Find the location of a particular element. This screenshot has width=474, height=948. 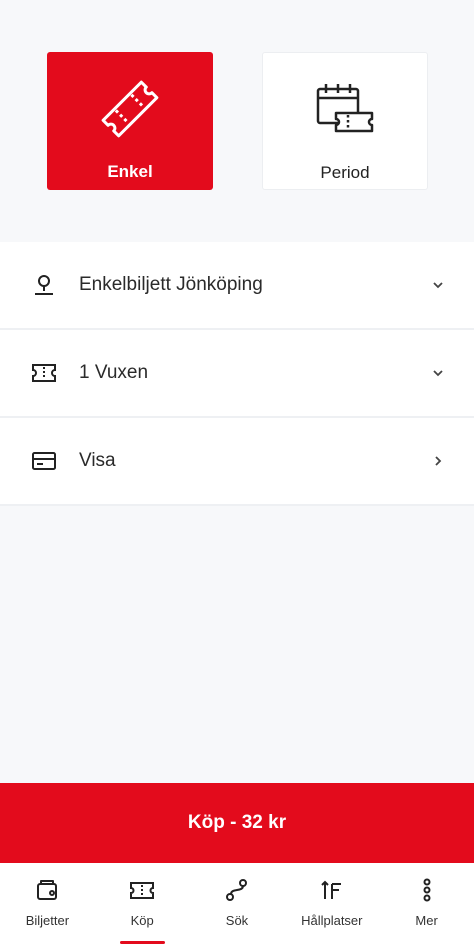

nav-item-buy: Köp is located at coordinates (142, 905).